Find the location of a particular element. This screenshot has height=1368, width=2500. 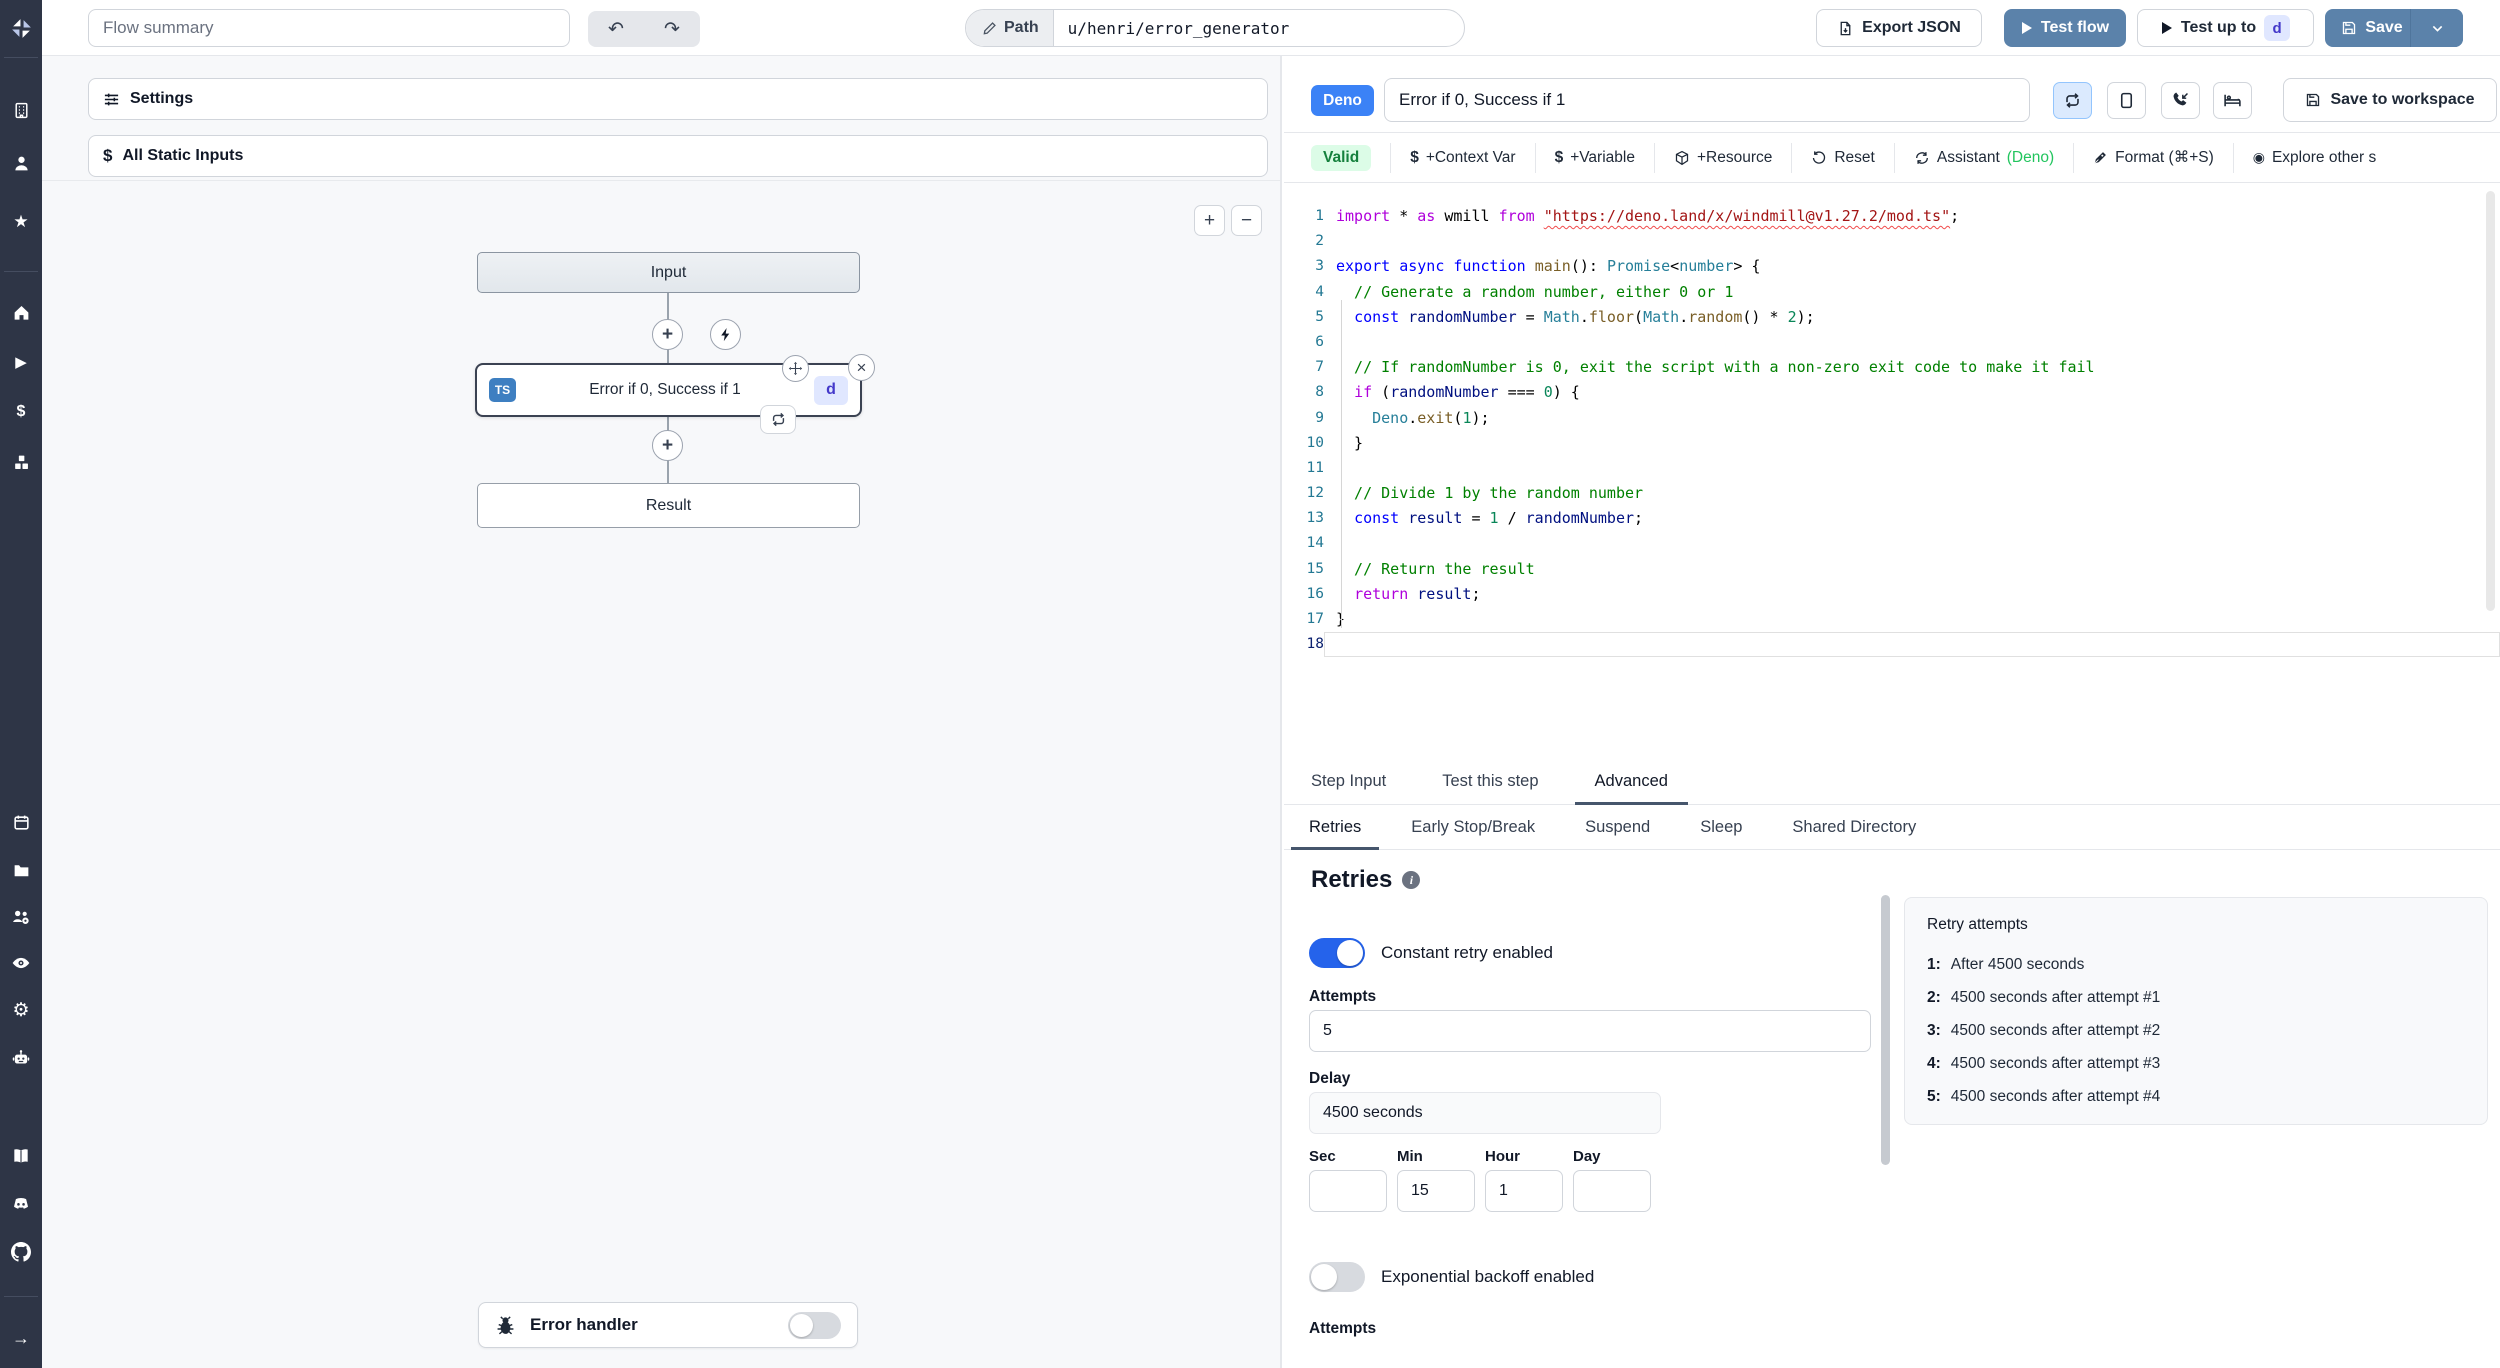

export-json-button: Export JSON is located at coordinates (1899, 28).